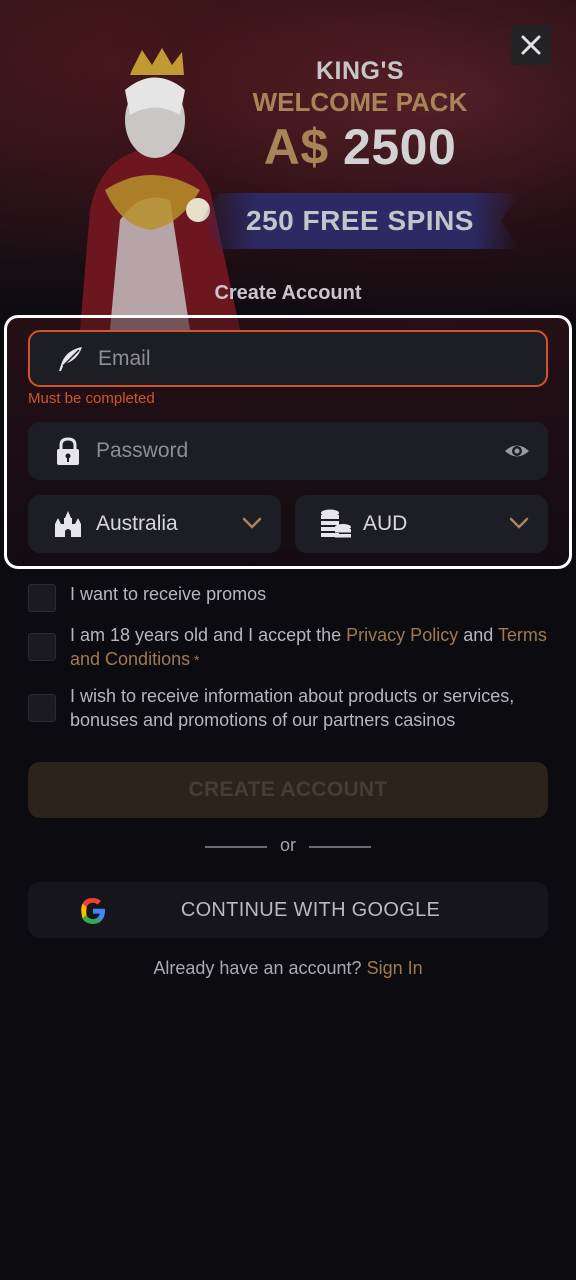 Image resolution: width=576 pixels, height=1280 pixels. I want to click on currency-value: AUD, so click(385, 523).